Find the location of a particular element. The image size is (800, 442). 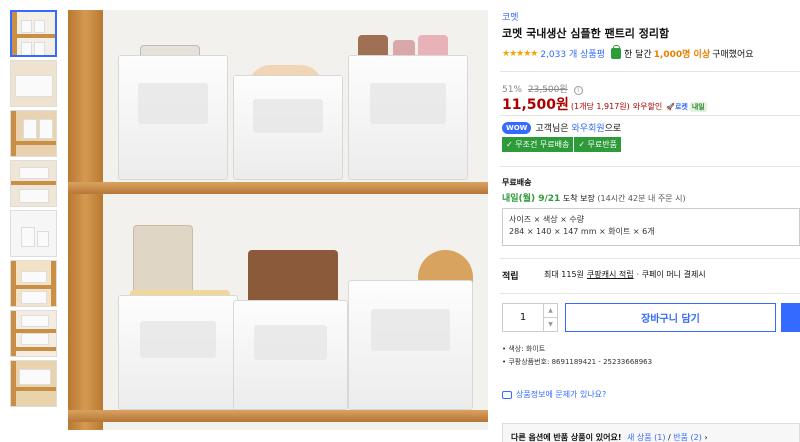

price-row: 11,500원 (1개당 1,917원) 와우할인 🚀 로켓 내일 is located at coordinates (604, 104).